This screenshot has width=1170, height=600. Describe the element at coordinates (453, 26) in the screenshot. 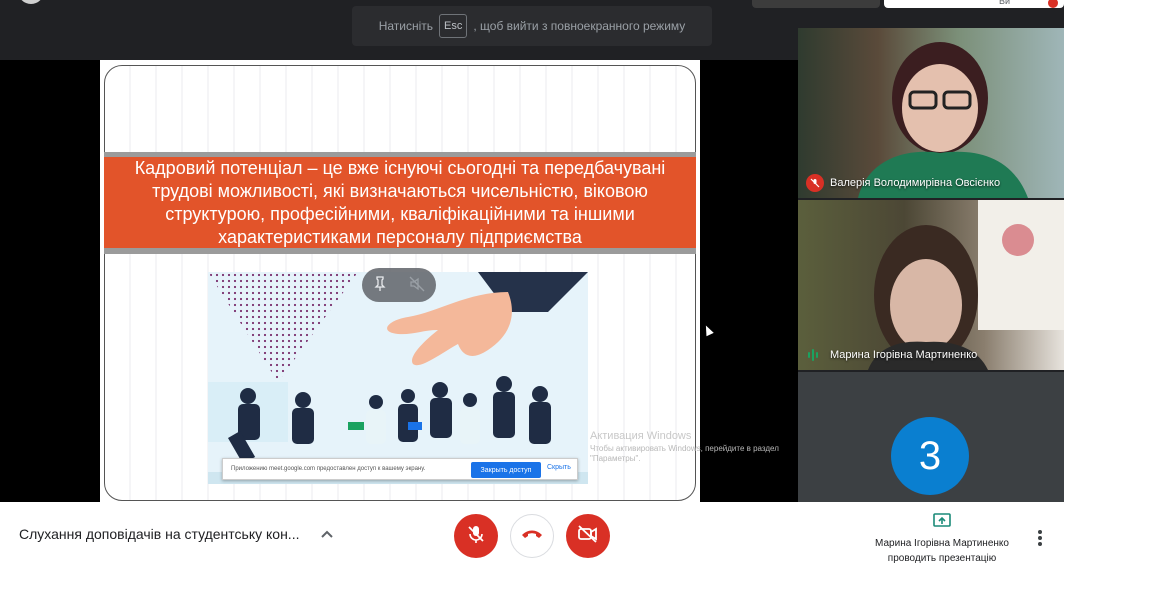

I see `esc-key: Esc` at that location.